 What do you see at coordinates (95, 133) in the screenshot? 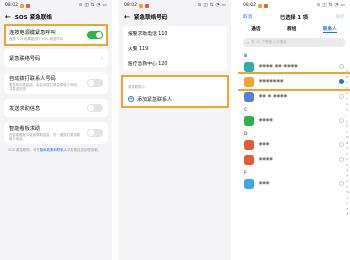
I see `smart-board-help-toggle` at bounding box center [95, 133].